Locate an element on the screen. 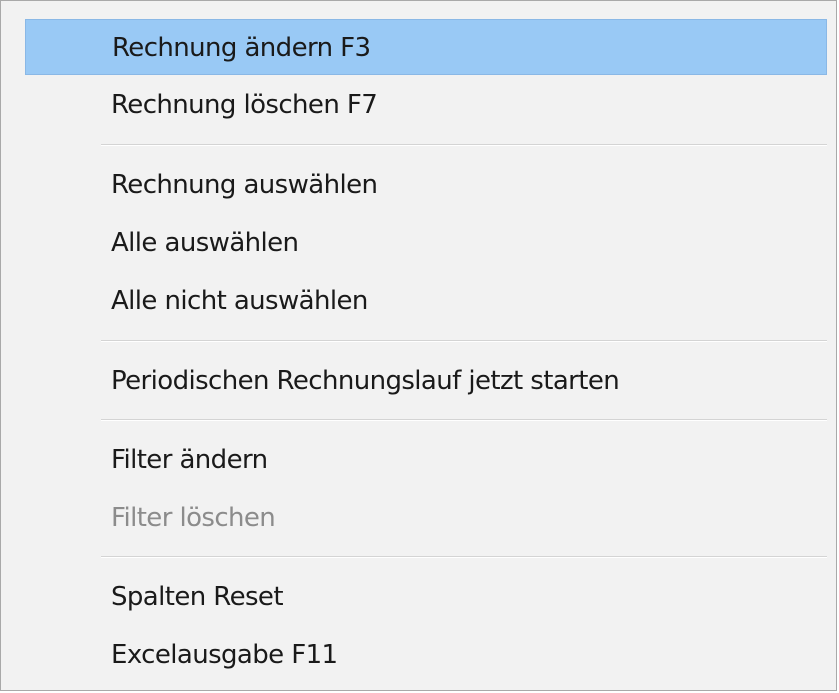  menu-item-label: Filter löschen is located at coordinates (193, 518).